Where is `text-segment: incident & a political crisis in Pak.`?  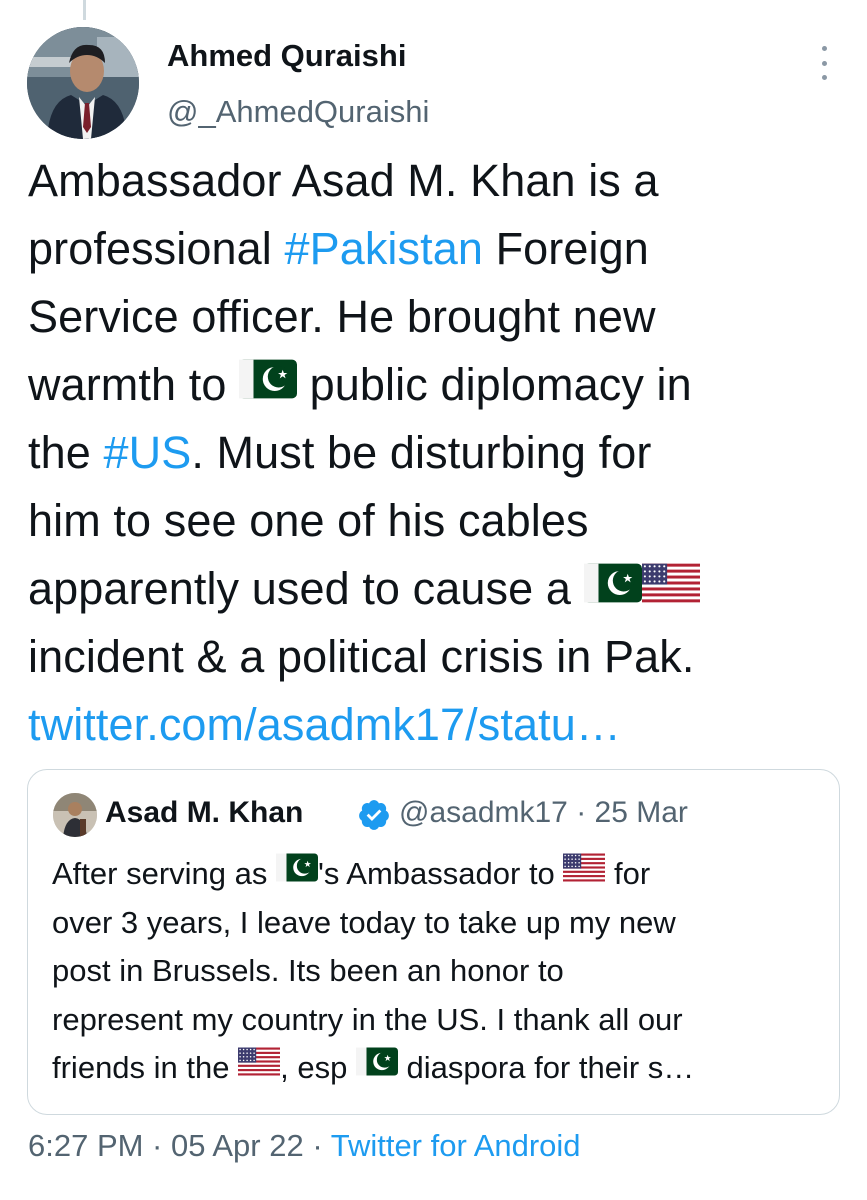
text-segment: incident & a political crisis in Pak. is located at coordinates (361, 656).